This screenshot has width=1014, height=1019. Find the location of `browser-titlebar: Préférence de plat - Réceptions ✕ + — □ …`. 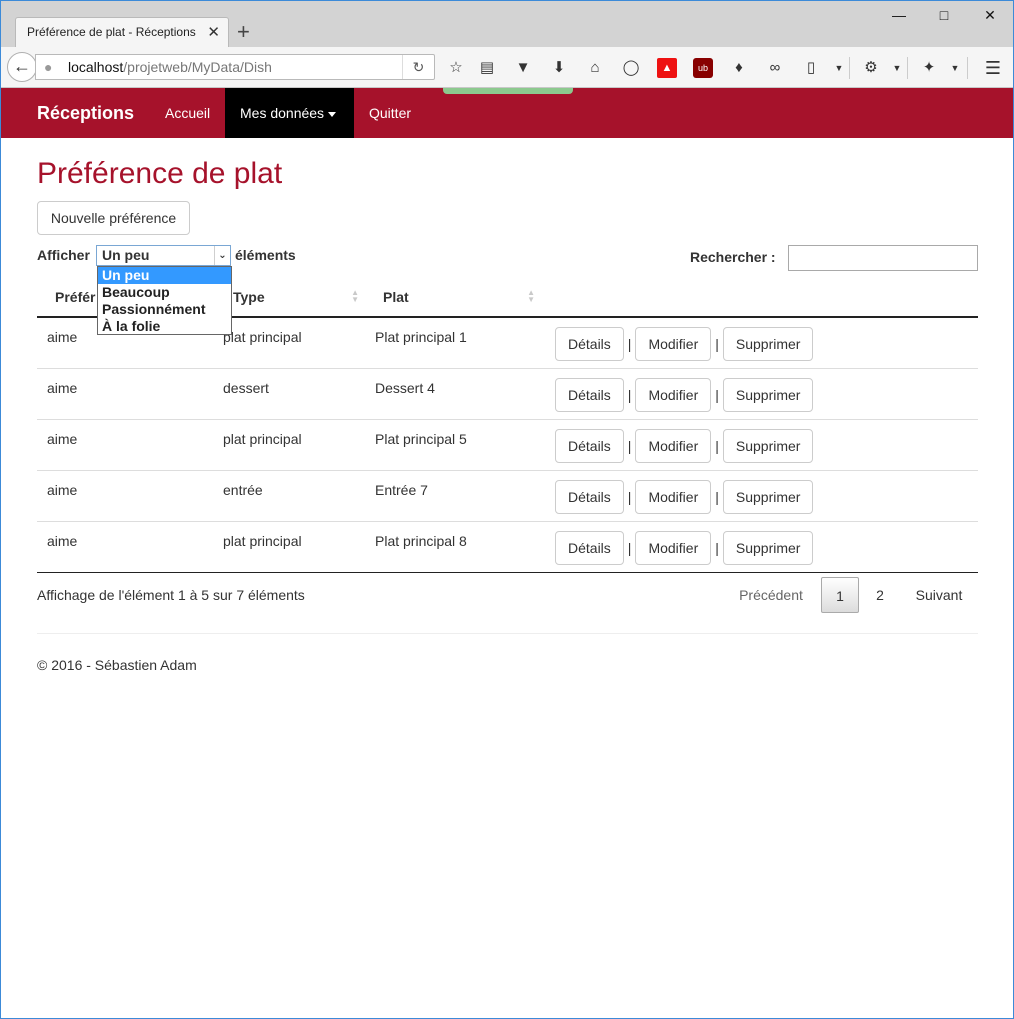

browser-titlebar: Préférence de plat - Réceptions ✕ + — □ … is located at coordinates (507, 24).